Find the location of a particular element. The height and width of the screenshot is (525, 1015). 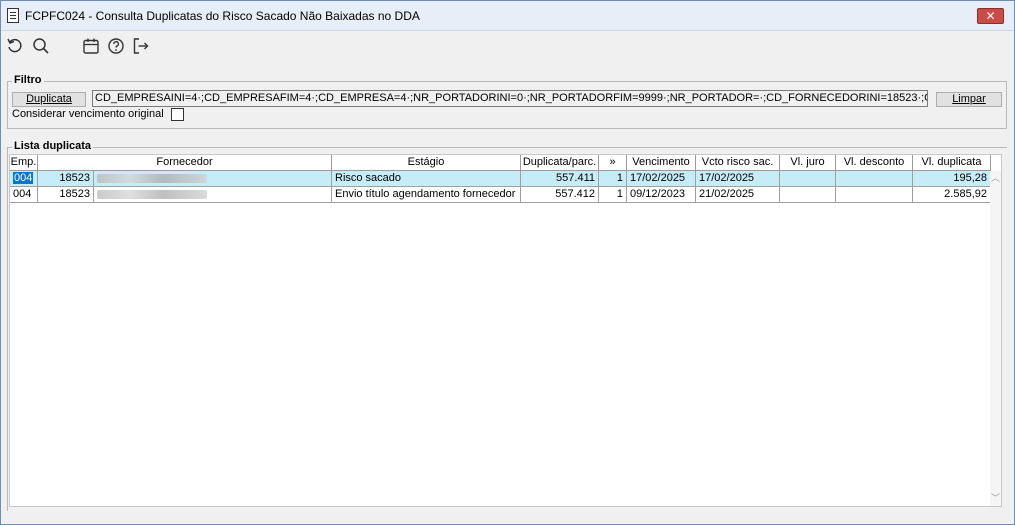

col-expand: » is located at coordinates (613, 163).